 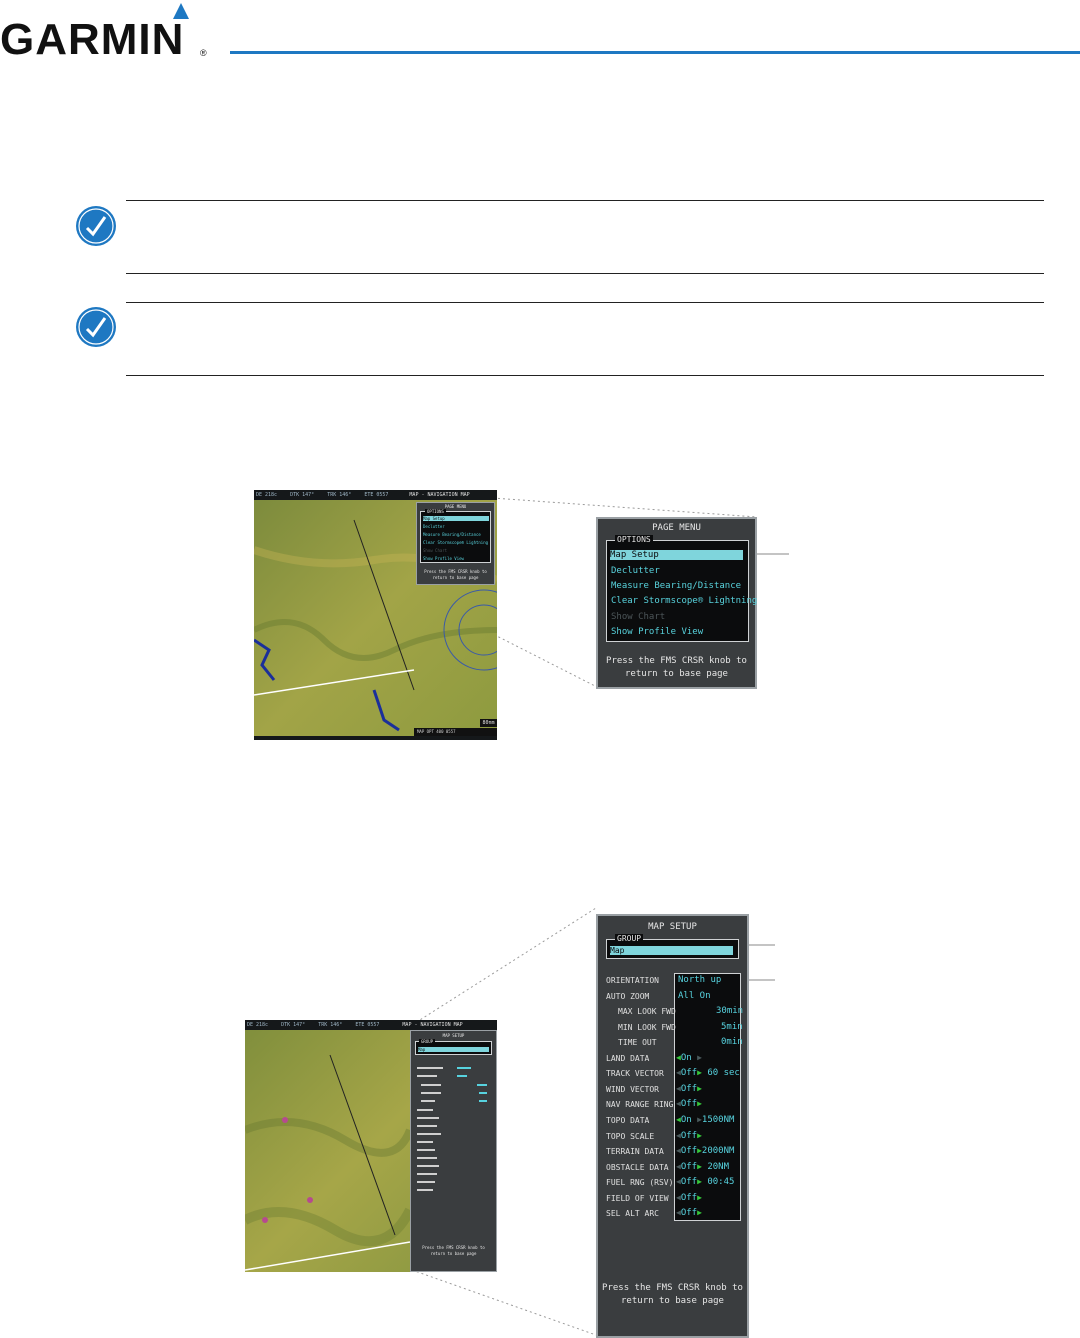 What do you see at coordinates (452, 1129) in the screenshot?
I see `thumb-setup-row-lines` at bounding box center [452, 1129].